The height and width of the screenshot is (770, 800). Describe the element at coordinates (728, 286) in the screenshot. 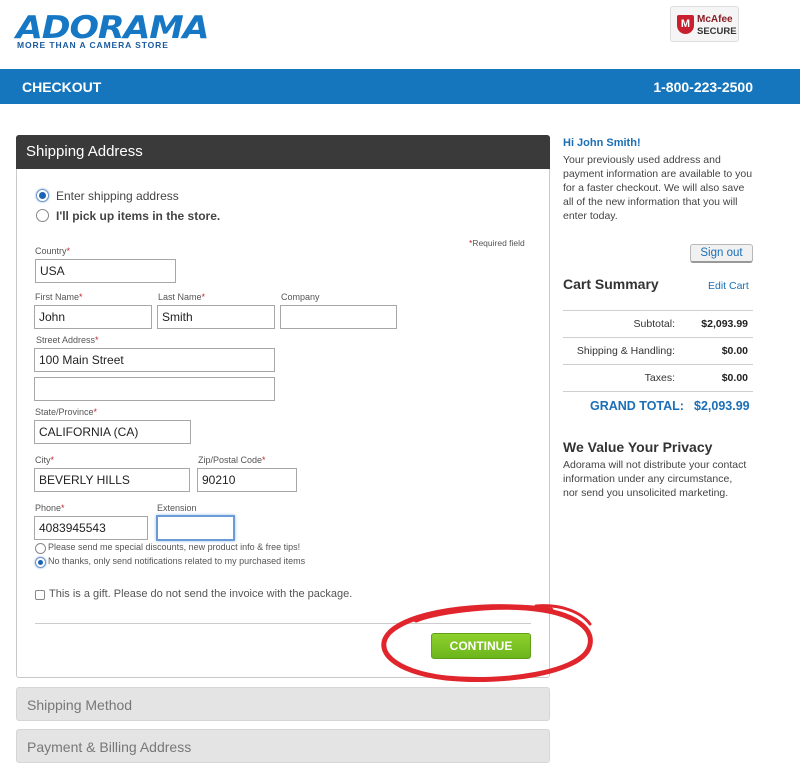

I see `edit-cart-link: Edit Cart` at that location.